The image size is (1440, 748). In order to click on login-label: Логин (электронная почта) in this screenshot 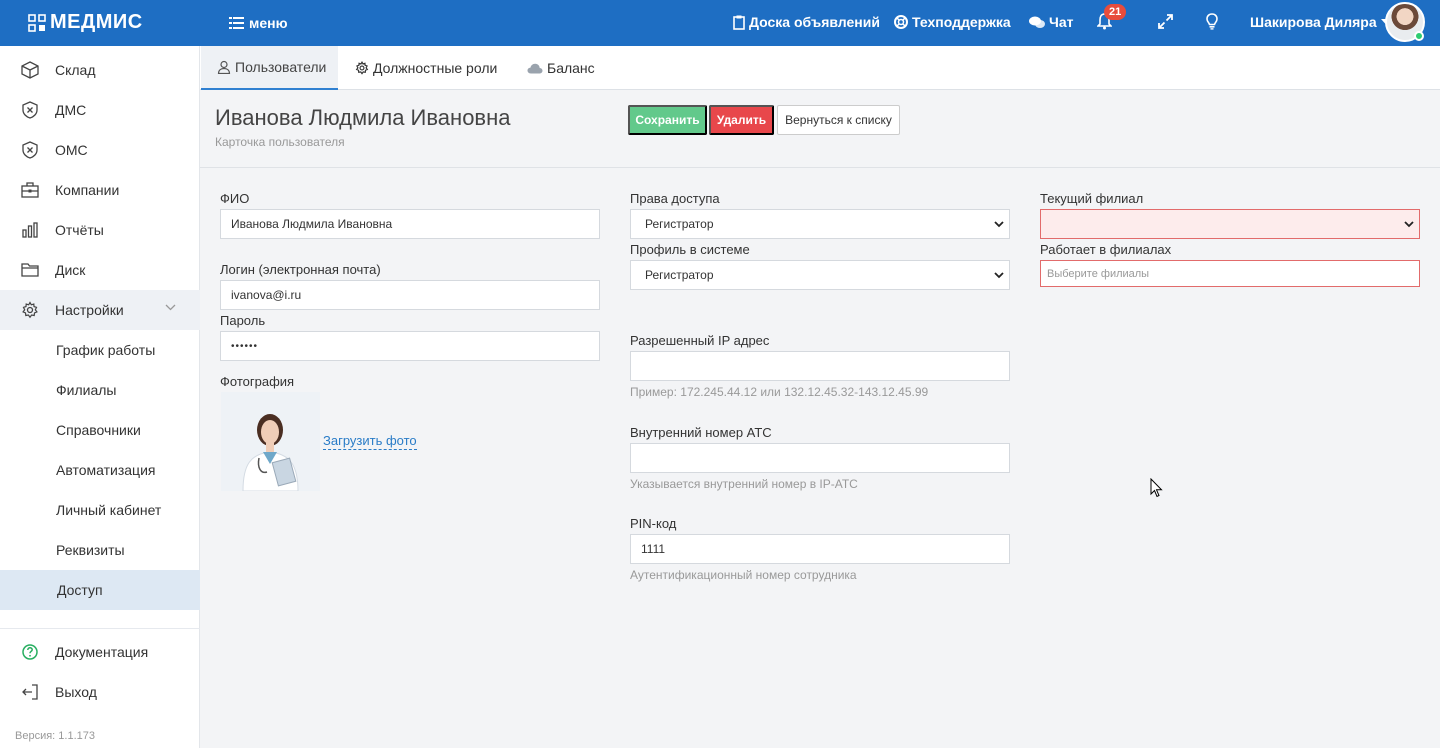, I will do `click(300, 269)`.